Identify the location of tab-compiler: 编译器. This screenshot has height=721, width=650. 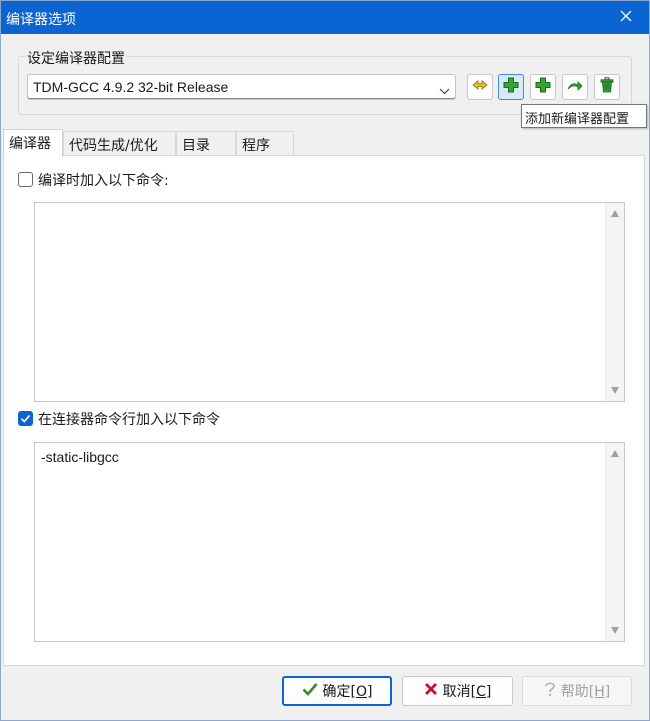
(33, 143).